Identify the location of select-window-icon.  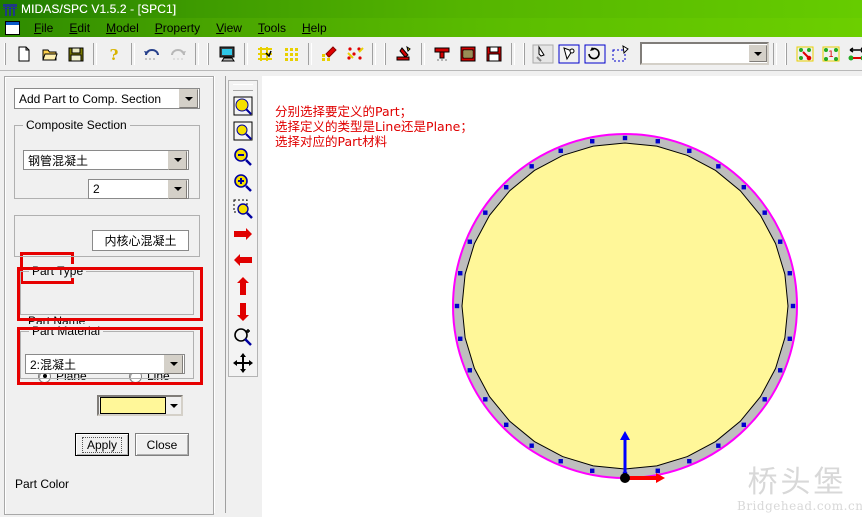
(621, 54).